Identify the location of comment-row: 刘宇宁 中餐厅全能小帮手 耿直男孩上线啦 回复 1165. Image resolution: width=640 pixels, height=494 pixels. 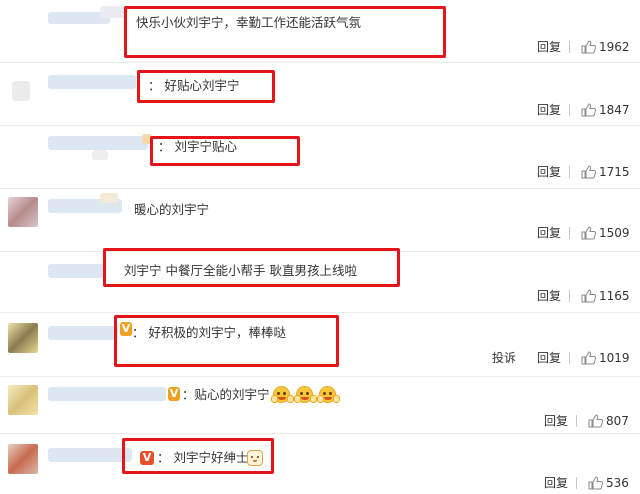
(320, 280).